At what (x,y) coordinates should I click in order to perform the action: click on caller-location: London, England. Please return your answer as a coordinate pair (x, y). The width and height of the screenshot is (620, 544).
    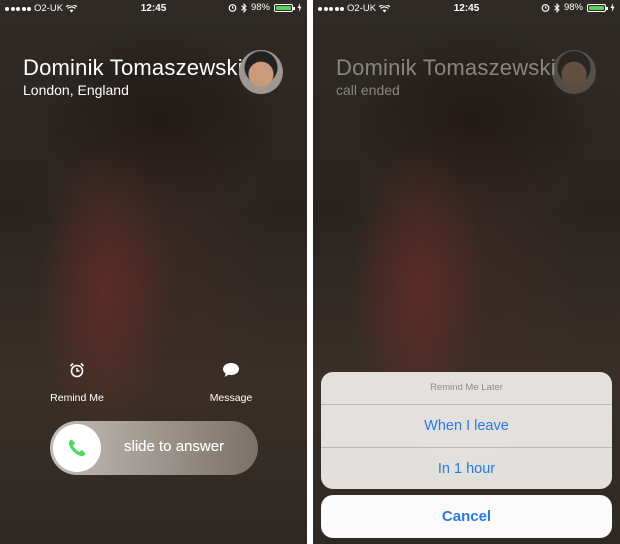
    Looking at the image, I should click on (76, 90).